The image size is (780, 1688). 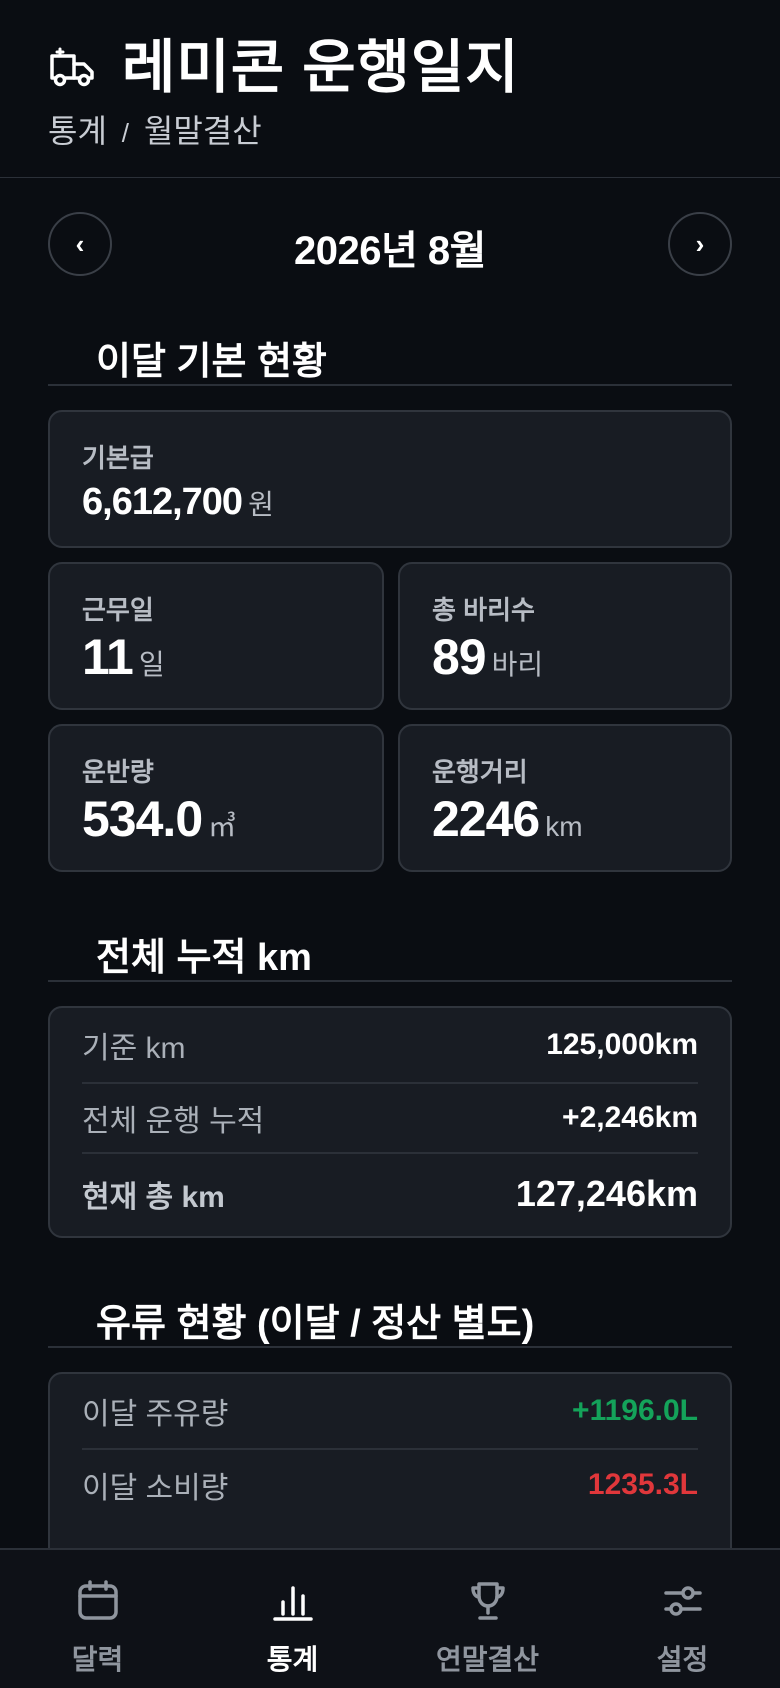 I want to click on tab-settings: 설정, so click(x=682, y=1619).